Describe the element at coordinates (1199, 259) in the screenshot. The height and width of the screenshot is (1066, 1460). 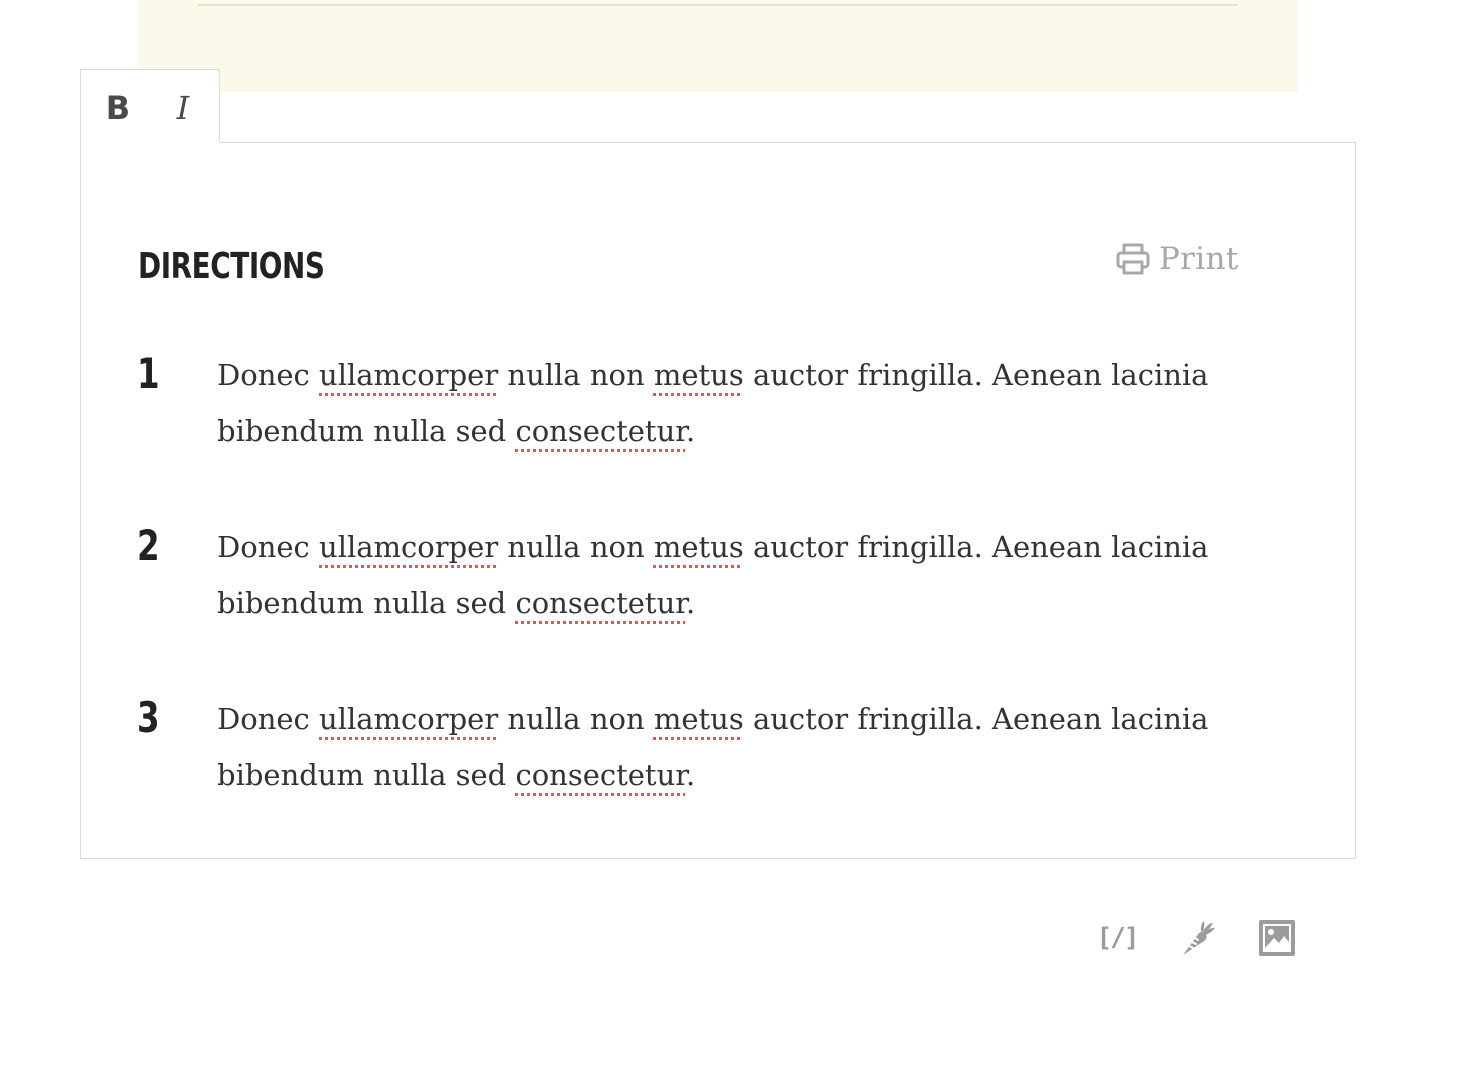
I see `print-label: Print` at that location.